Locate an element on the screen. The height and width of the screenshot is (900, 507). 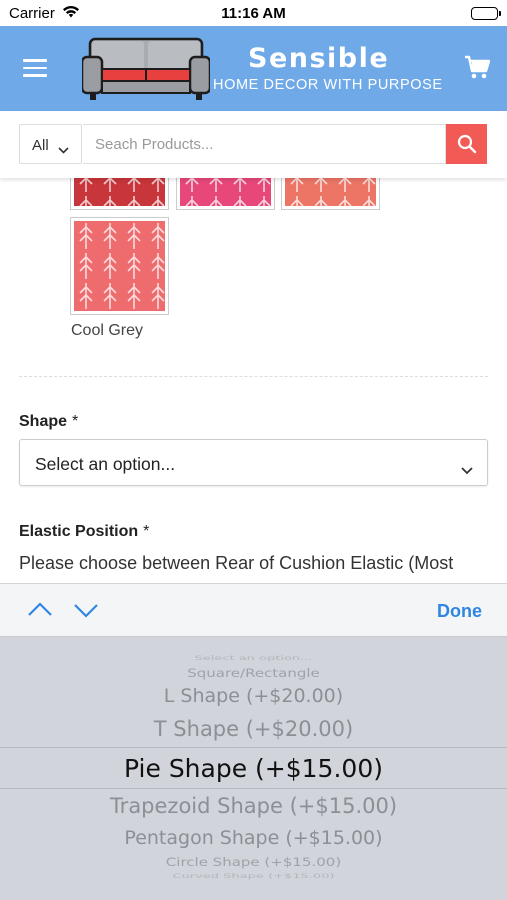
picker-option: T Shape (+$20.00) is located at coordinates (253, 729).